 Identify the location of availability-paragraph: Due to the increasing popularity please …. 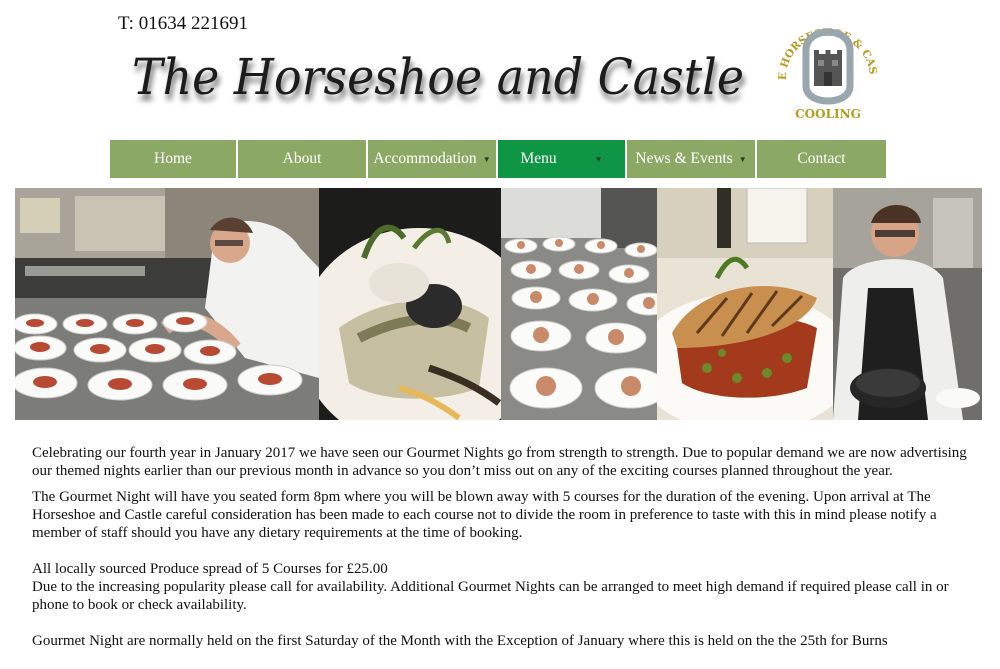
(490, 596).